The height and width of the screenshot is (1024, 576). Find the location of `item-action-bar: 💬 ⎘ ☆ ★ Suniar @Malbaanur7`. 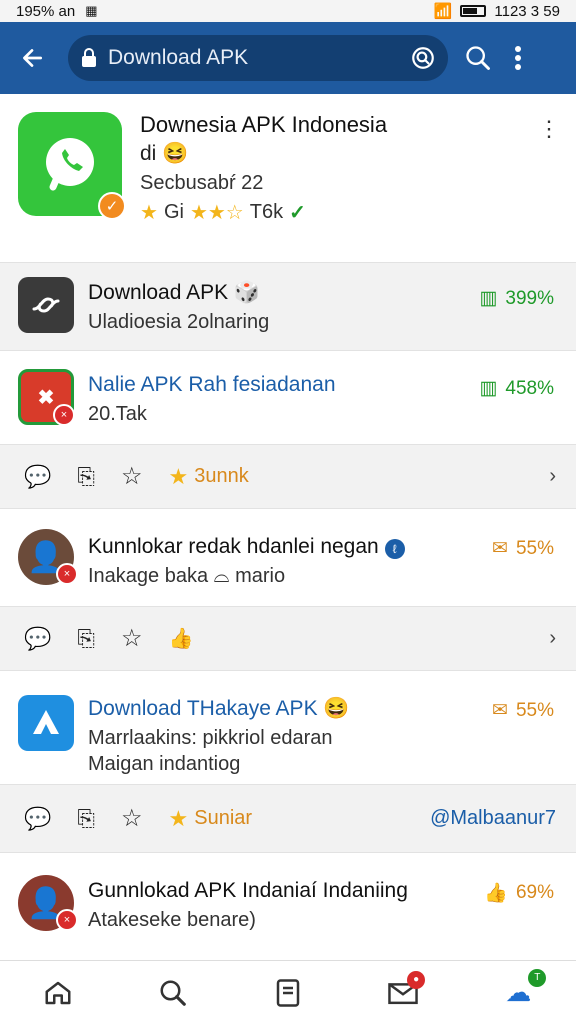

item-action-bar: 💬 ⎘ ☆ ★ Suniar @Malbaanur7 is located at coordinates (288, 818).